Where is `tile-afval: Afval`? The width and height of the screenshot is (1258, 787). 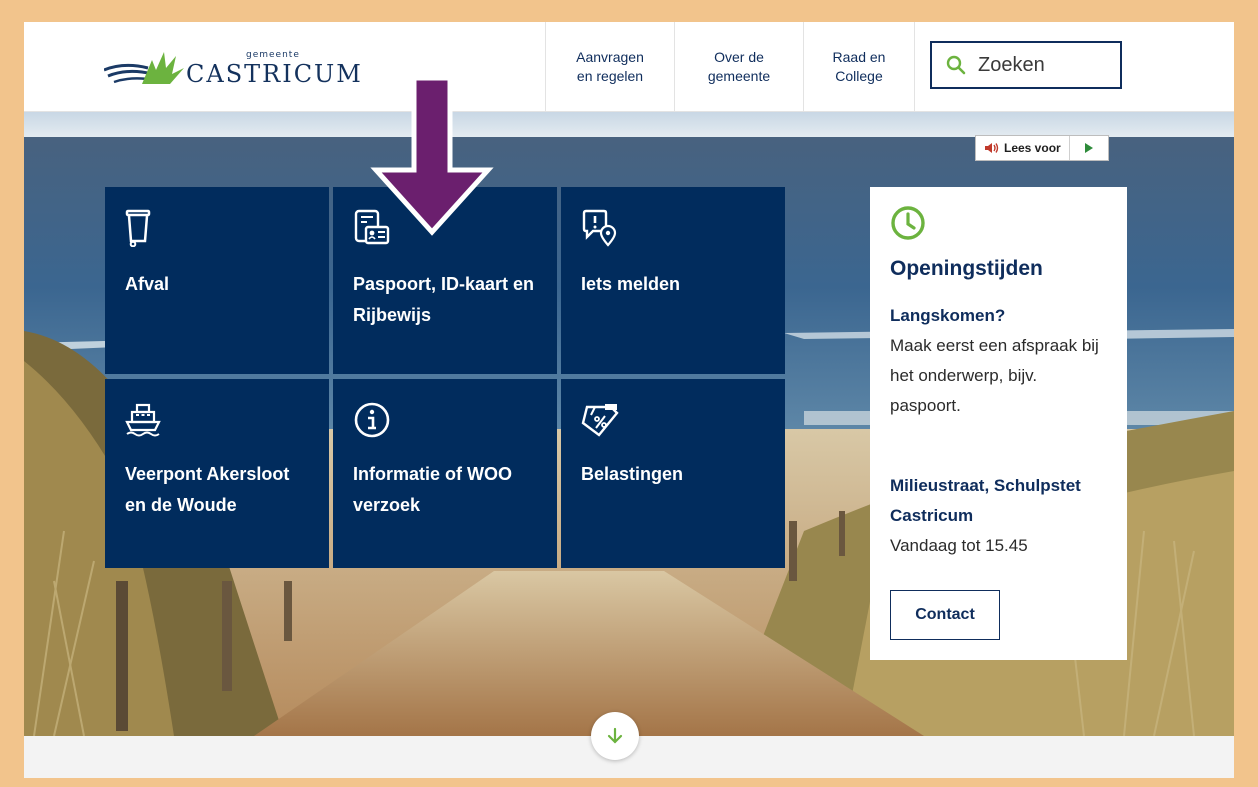
tile-afval: Afval is located at coordinates (217, 280).